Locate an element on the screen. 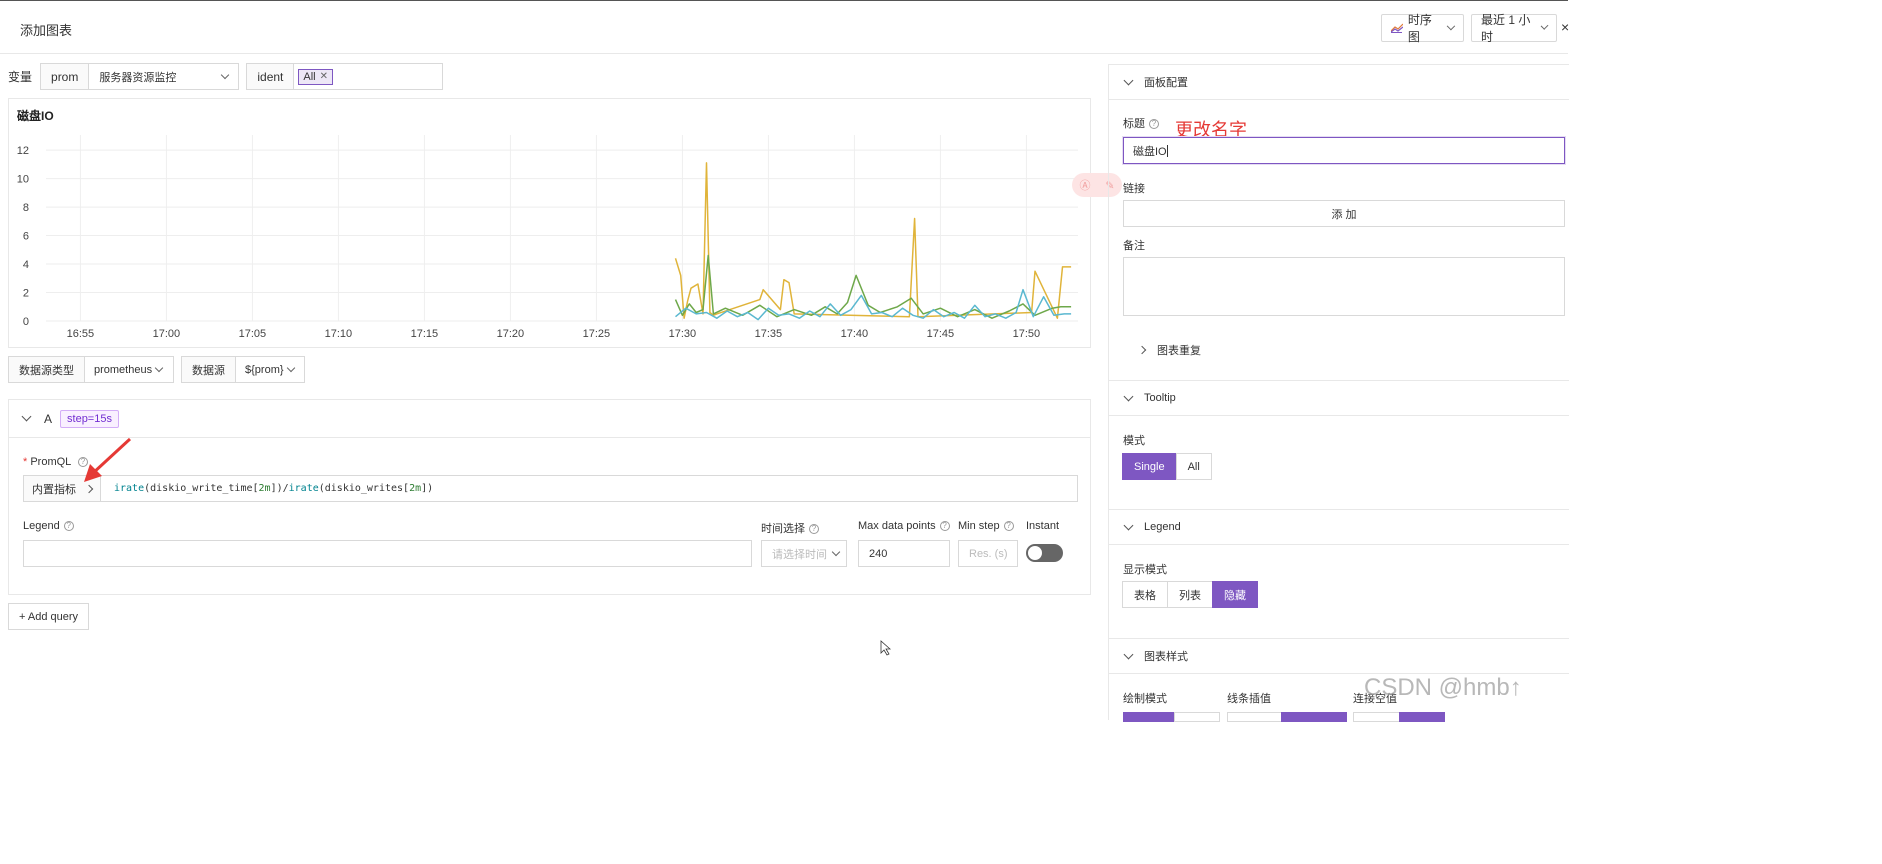 Image resolution: width=1882 pixels, height=864 pixels. chart-line-icon is located at coordinates (1397, 28).